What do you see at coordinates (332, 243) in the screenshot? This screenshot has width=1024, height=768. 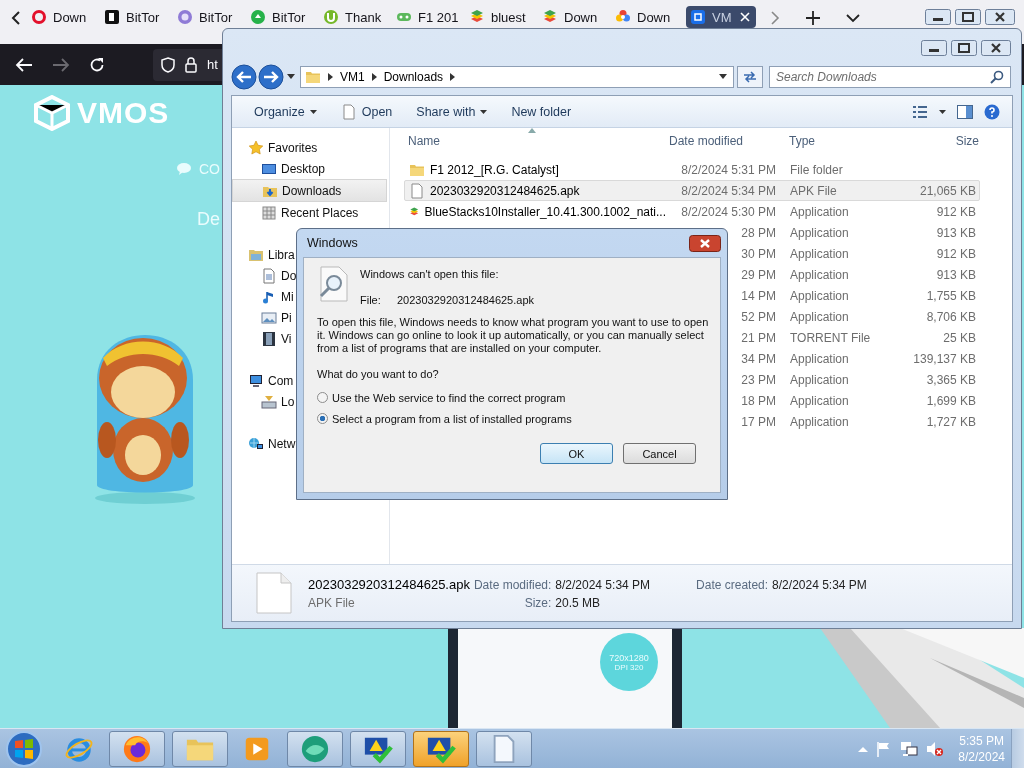 I see `window-title: Windows` at bounding box center [332, 243].